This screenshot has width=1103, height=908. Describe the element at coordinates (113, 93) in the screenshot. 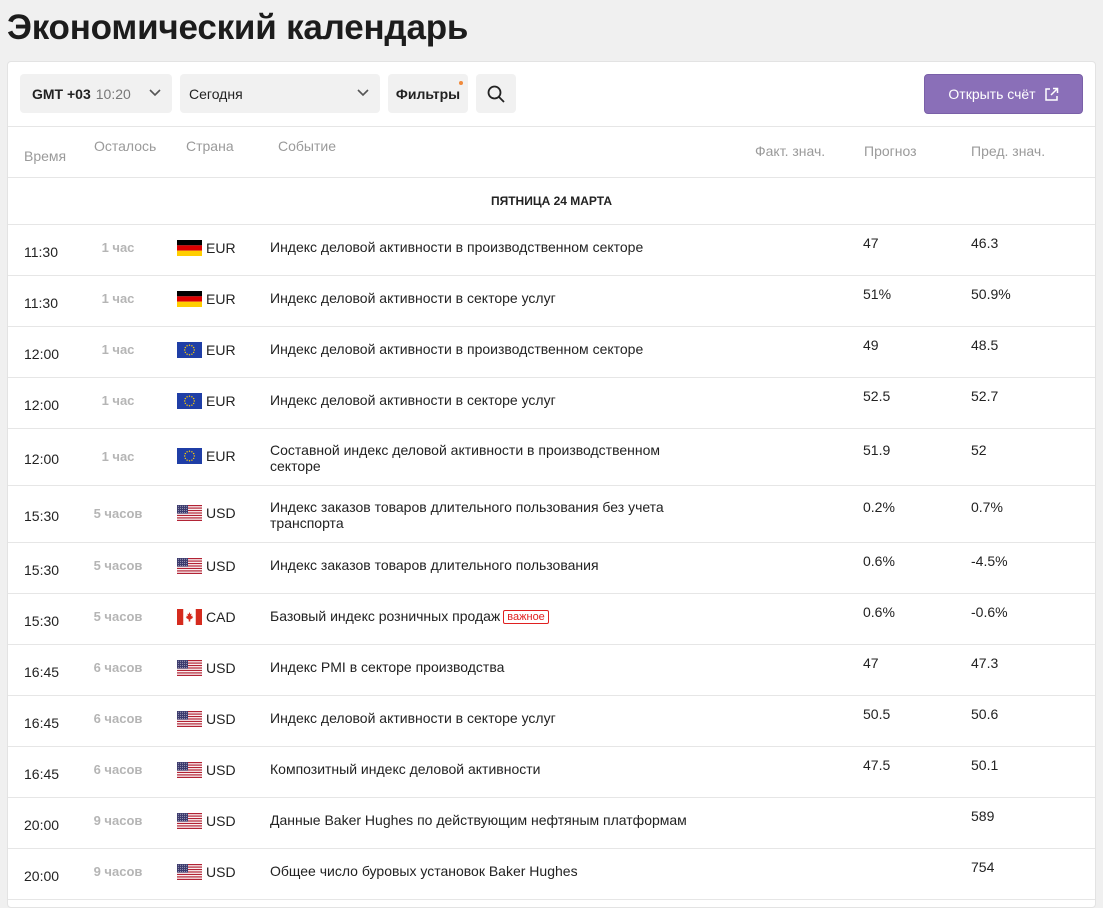

I see `timezone-time: 10:20` at that location.